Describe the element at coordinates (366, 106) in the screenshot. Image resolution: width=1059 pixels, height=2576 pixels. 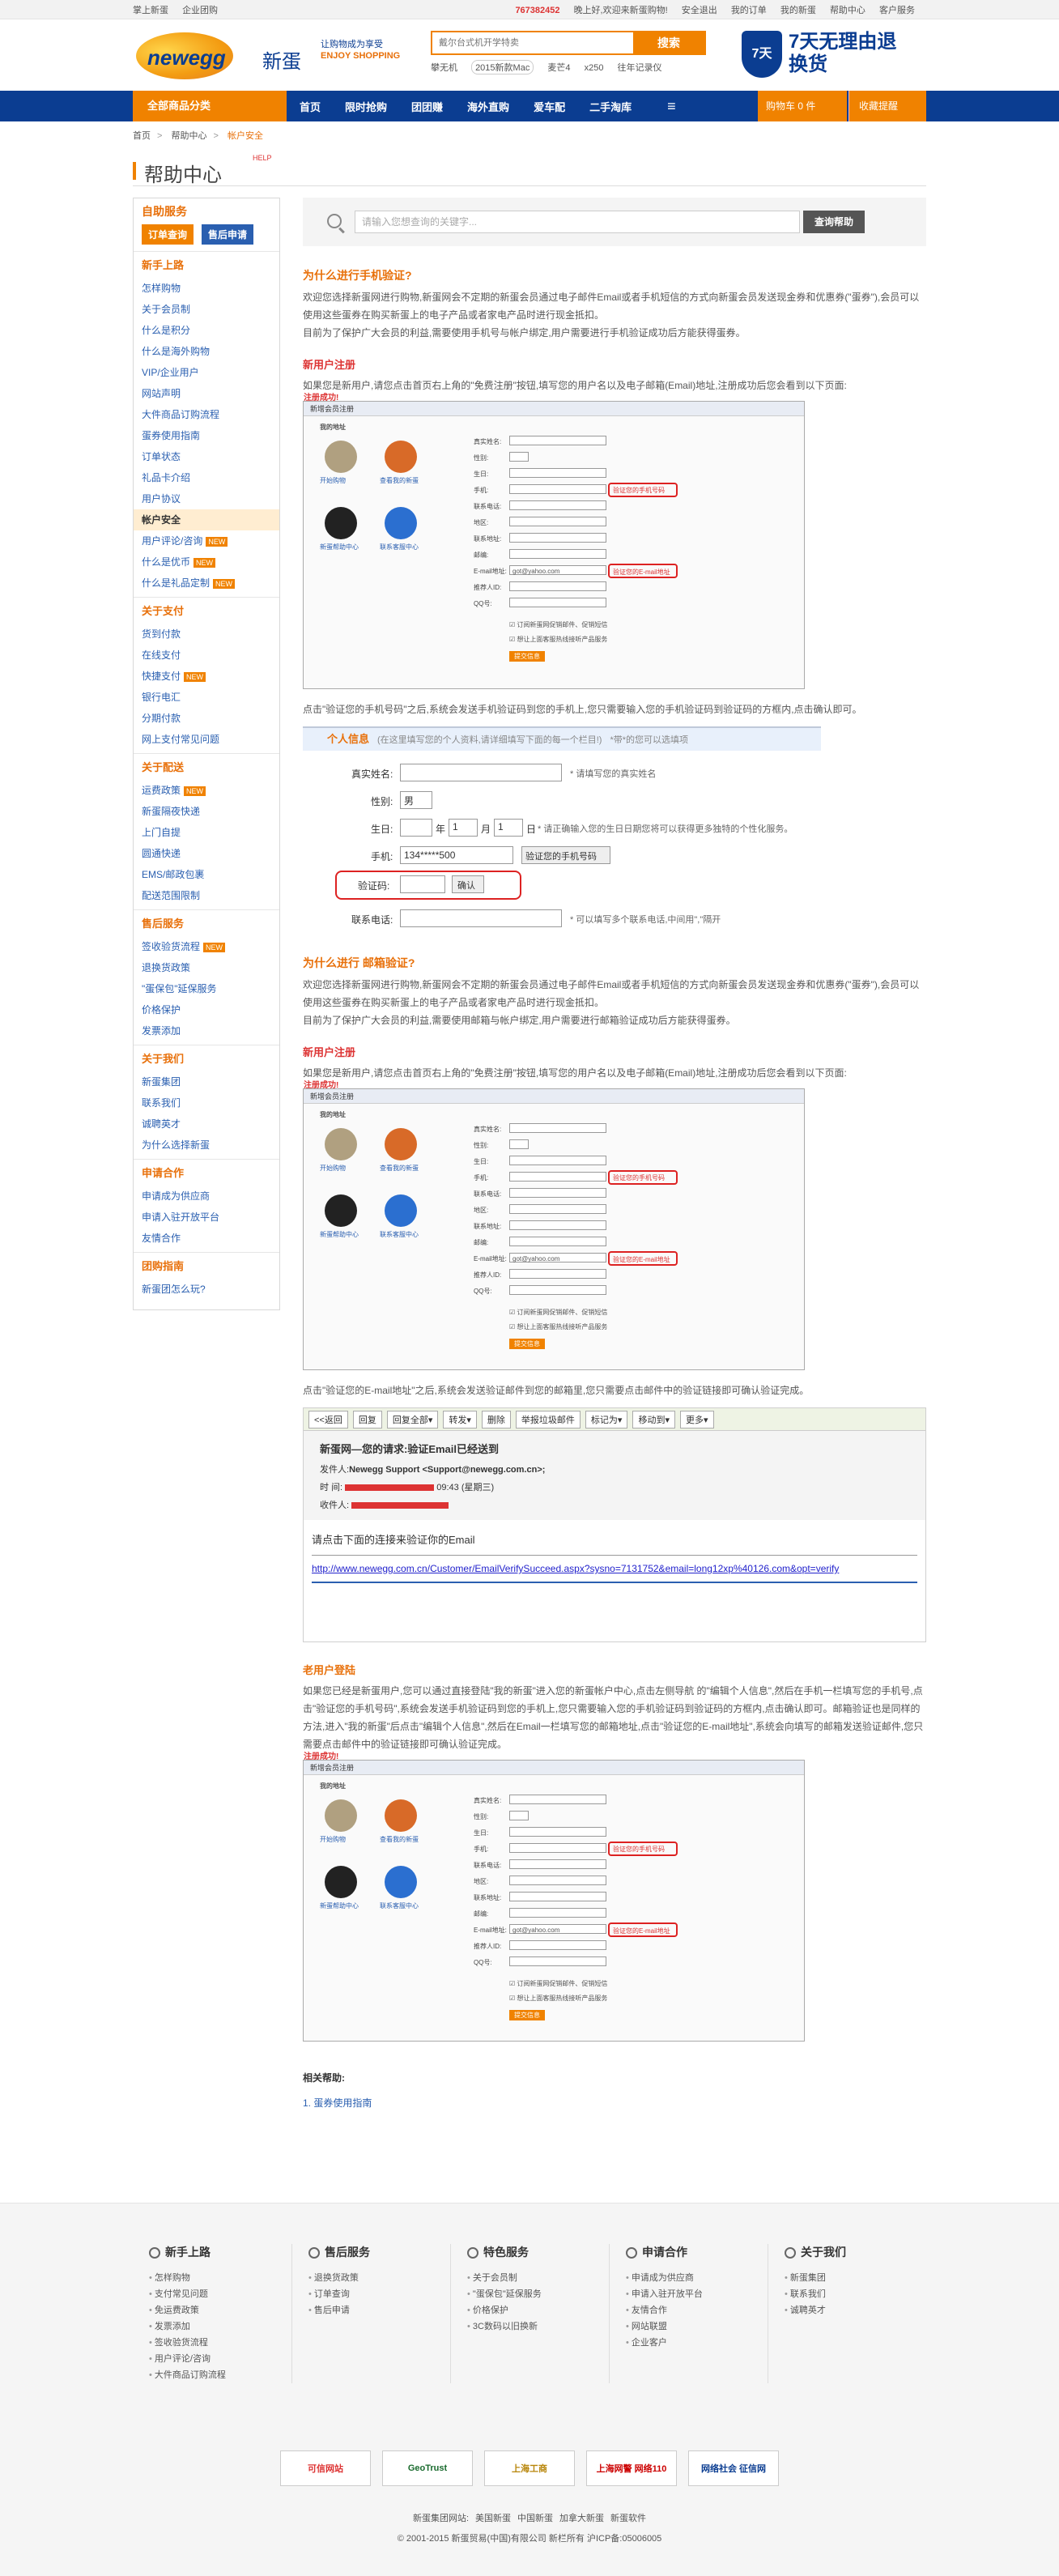
I see `nav-item: 限时抢购` at that location.